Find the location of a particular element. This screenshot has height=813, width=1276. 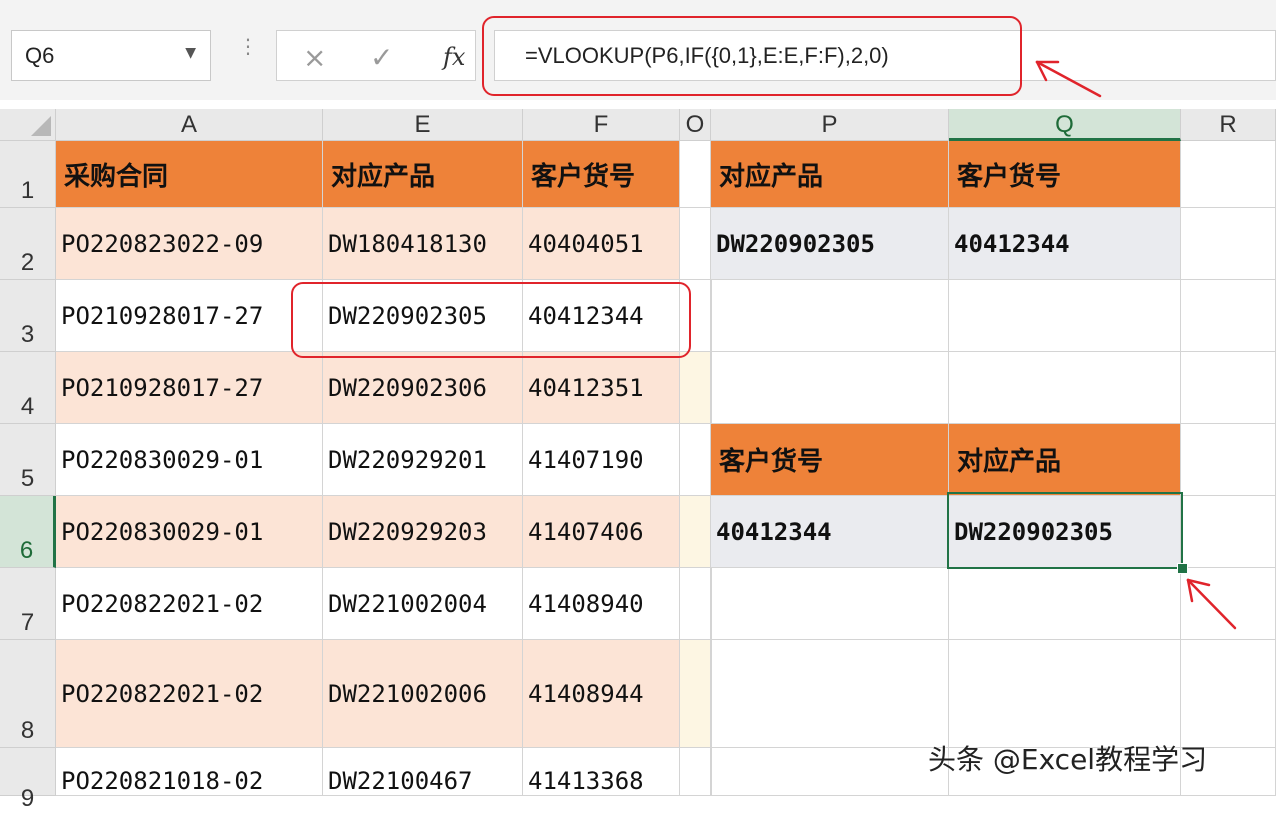

arrow-to-fill-handle-icon is located at coordinates (1211, 604).